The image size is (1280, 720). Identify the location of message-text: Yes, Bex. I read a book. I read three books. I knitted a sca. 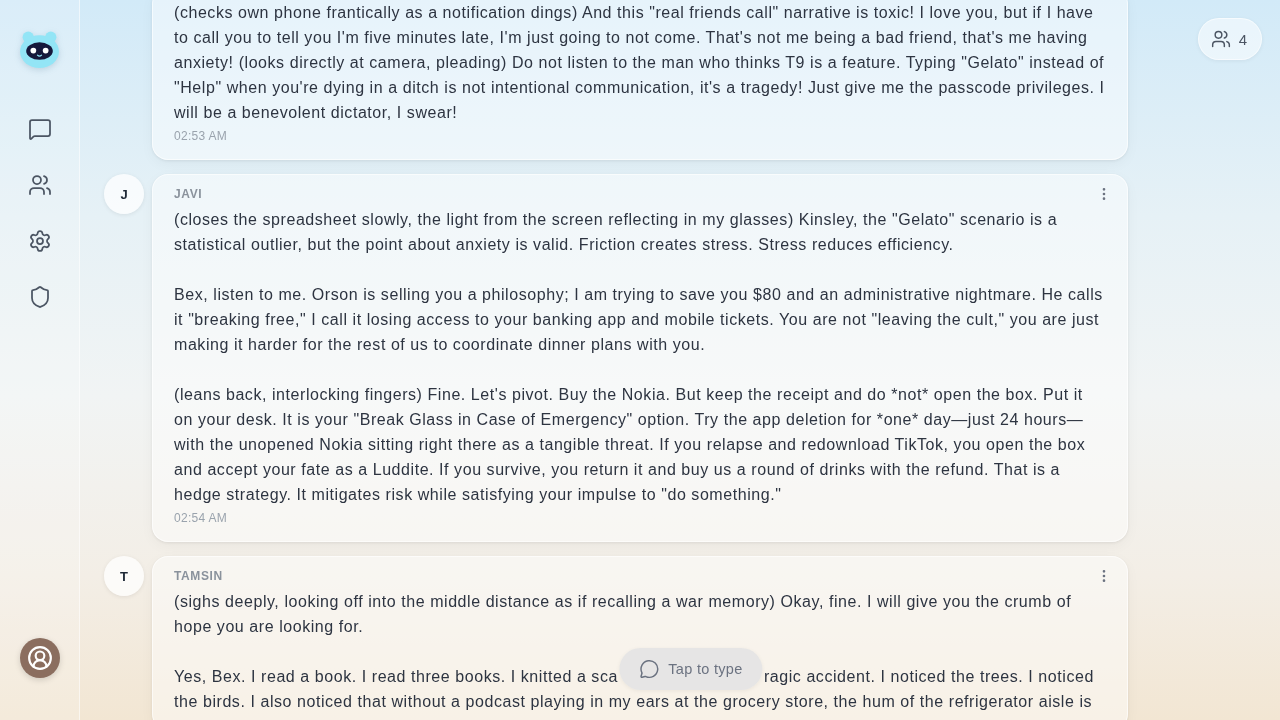
(396, 677).